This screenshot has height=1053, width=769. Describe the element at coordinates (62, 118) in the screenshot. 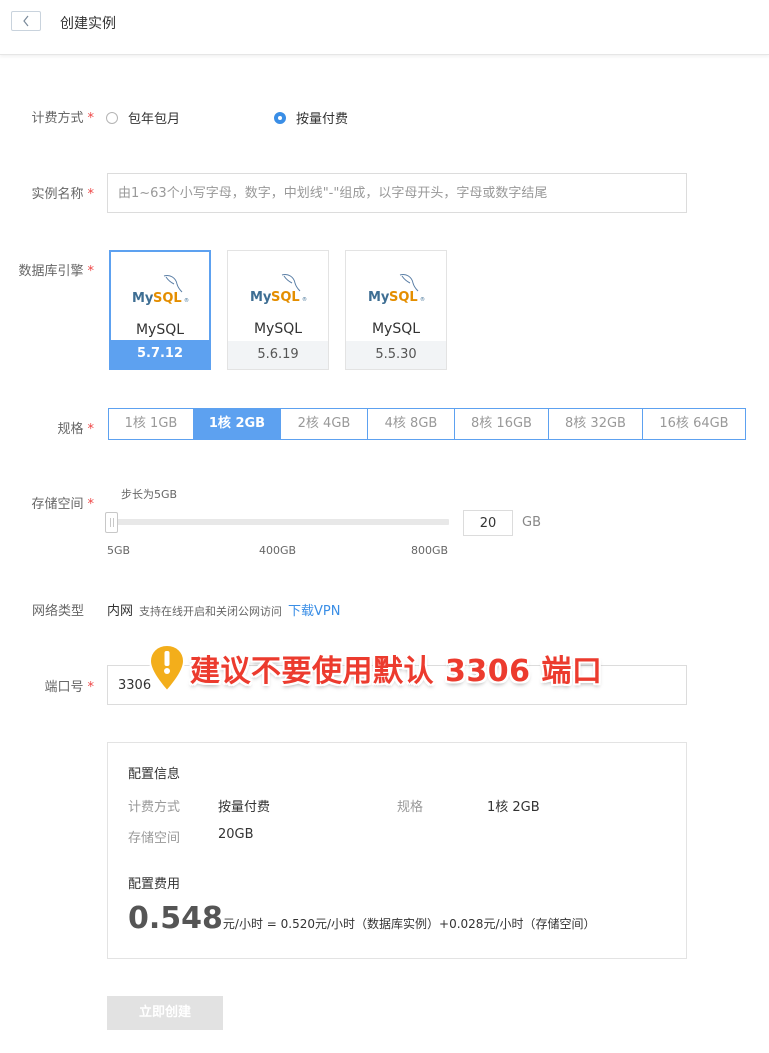

I see `billing-label: 计费方式 *` at that location.